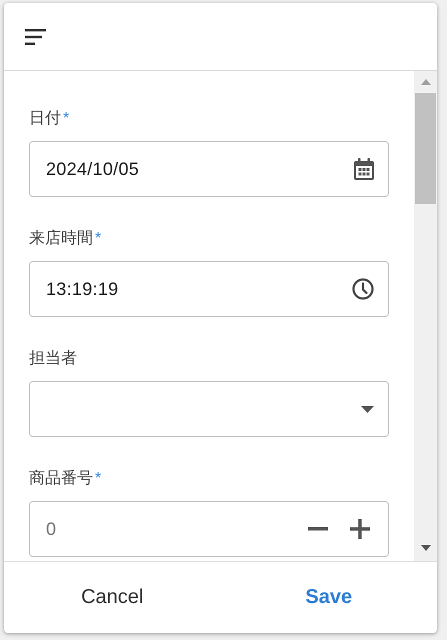 The width and height of the screenshot is (447, 640). Describe the element at coordinates (53, 359) in the screenshot. I see `field-label: 担当者` at that location.